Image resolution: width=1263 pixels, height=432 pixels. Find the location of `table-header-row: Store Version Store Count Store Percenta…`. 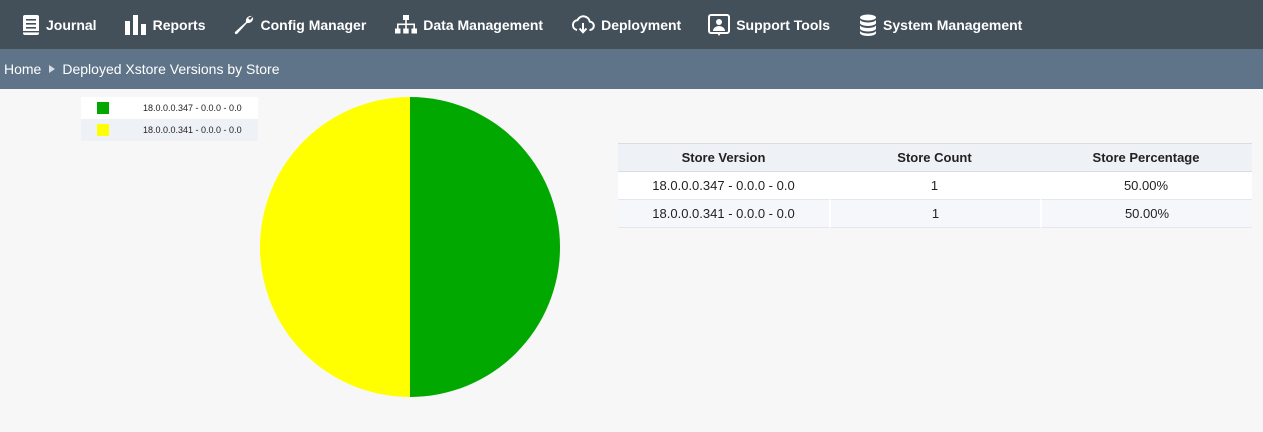

table-header-row: Store Version Store Count Store Percenta… is located at coordinates (935, 157).